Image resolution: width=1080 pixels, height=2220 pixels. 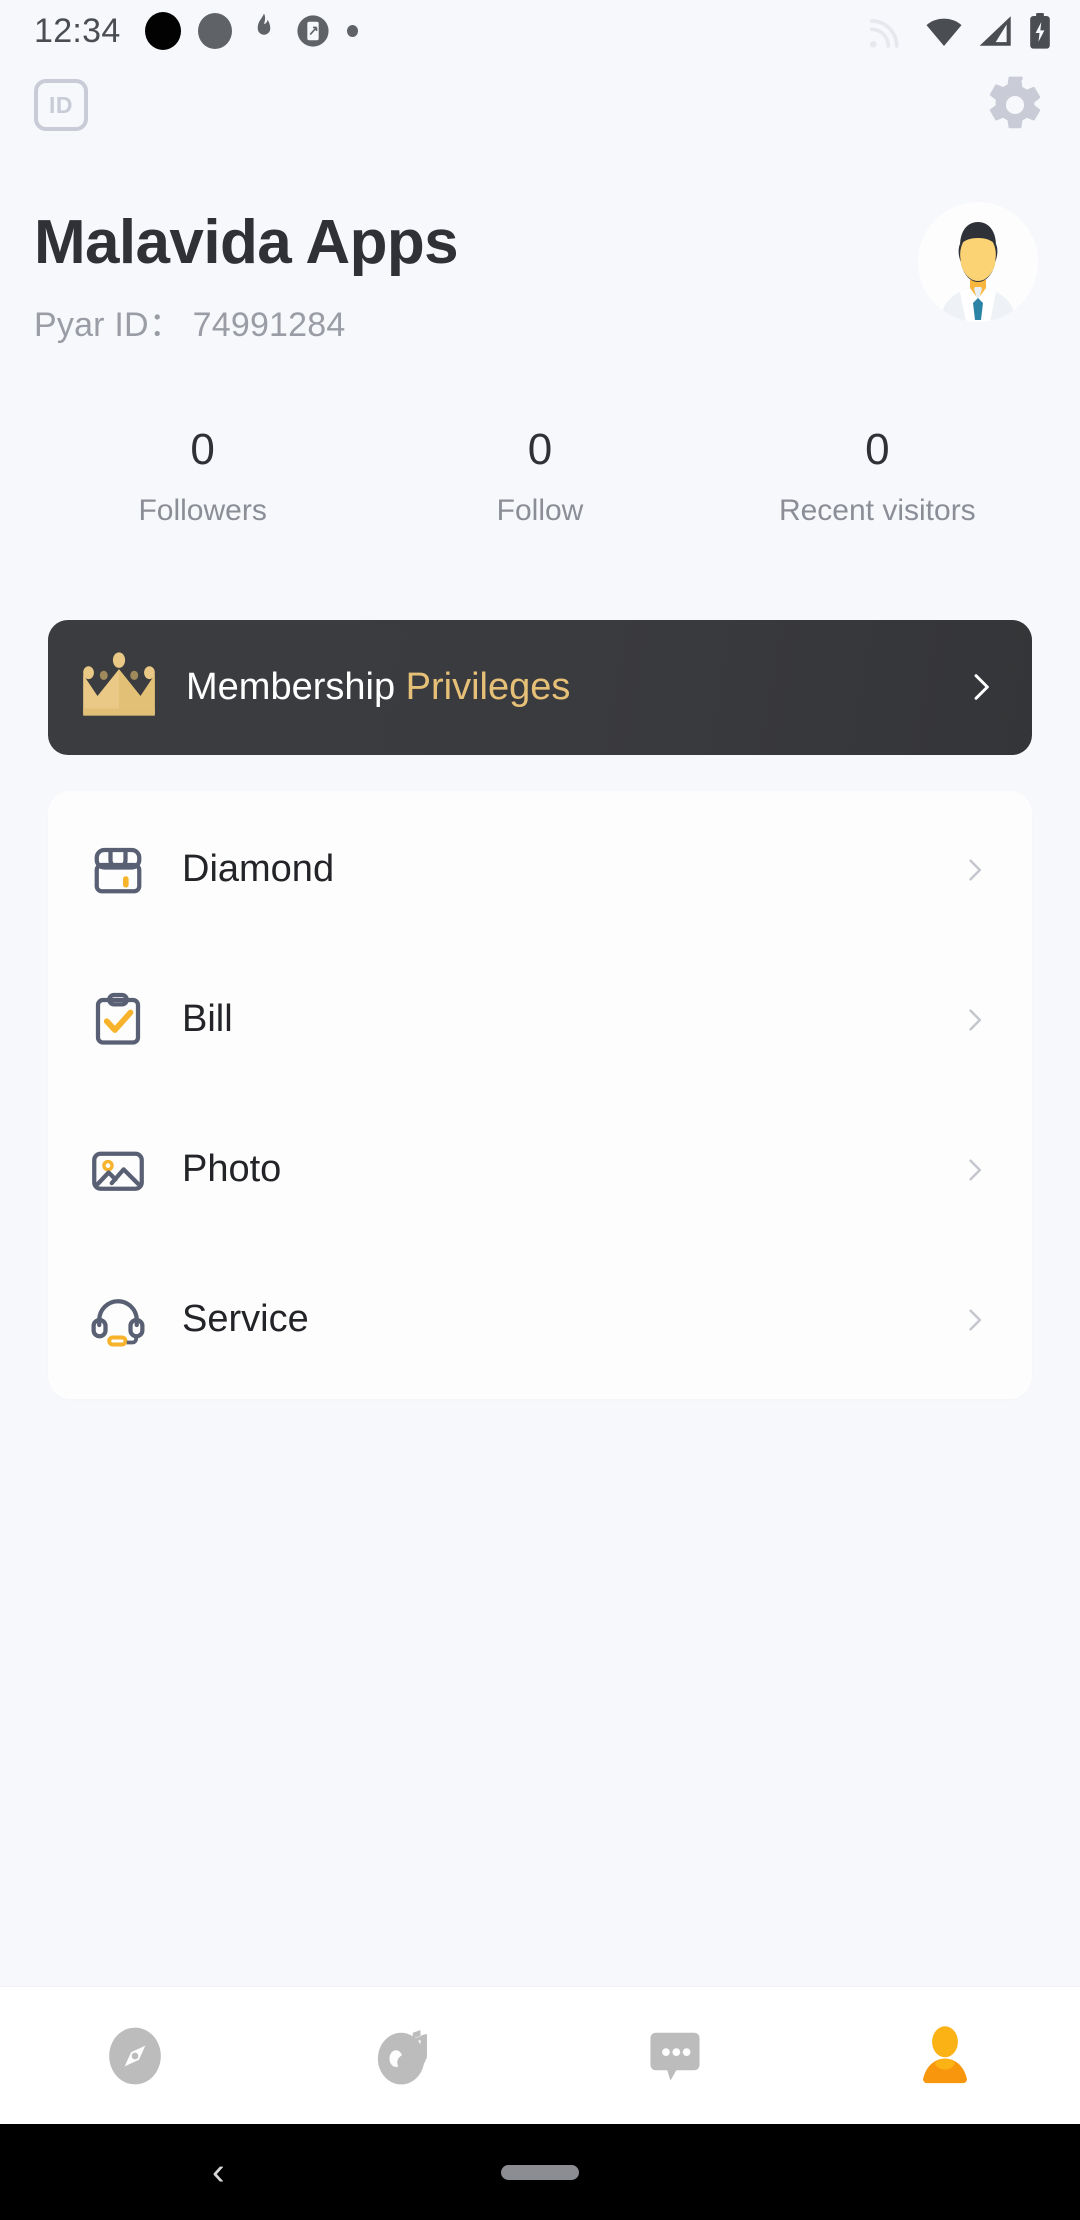 What do you see at coordinates (118, 870) in the screenshot?
I see `shop-icon` at bounding box center [118, 870].